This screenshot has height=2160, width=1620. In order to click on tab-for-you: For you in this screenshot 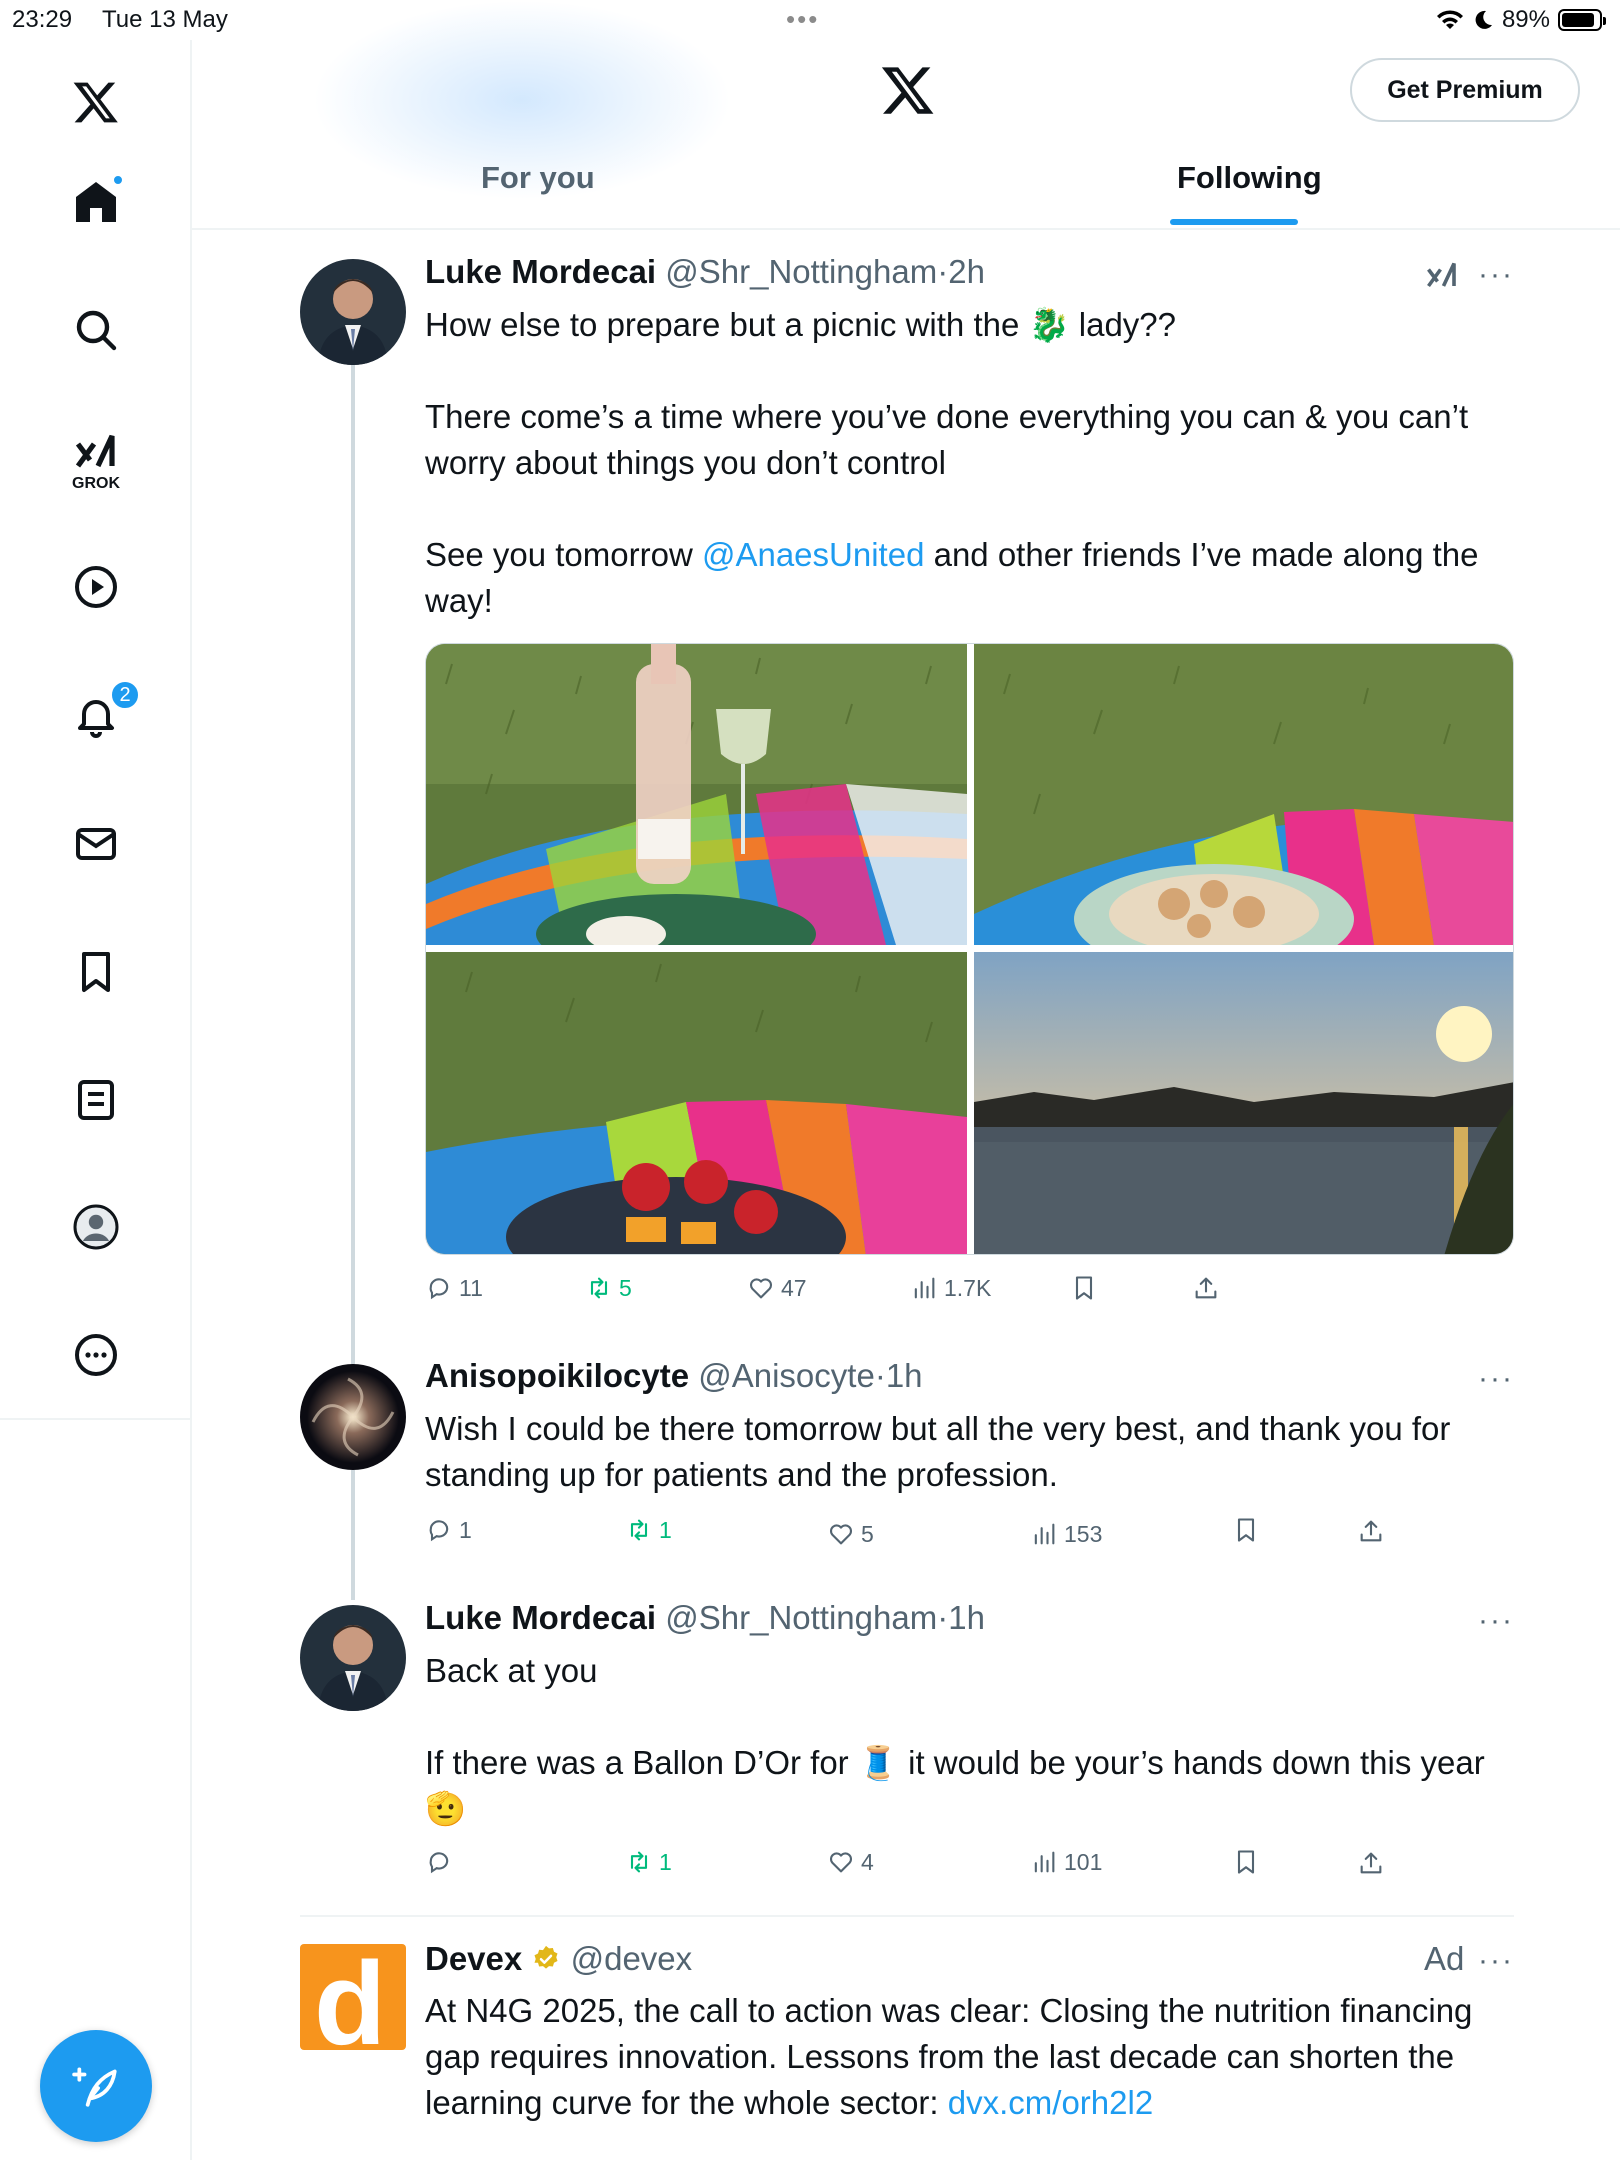, I will do `click(538, 178)`.